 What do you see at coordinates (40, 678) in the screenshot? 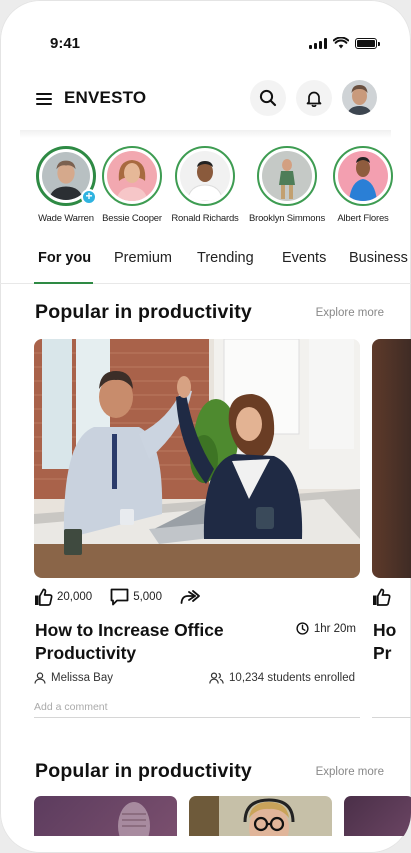
I see `user-icon` at bounding box center [40, 678].